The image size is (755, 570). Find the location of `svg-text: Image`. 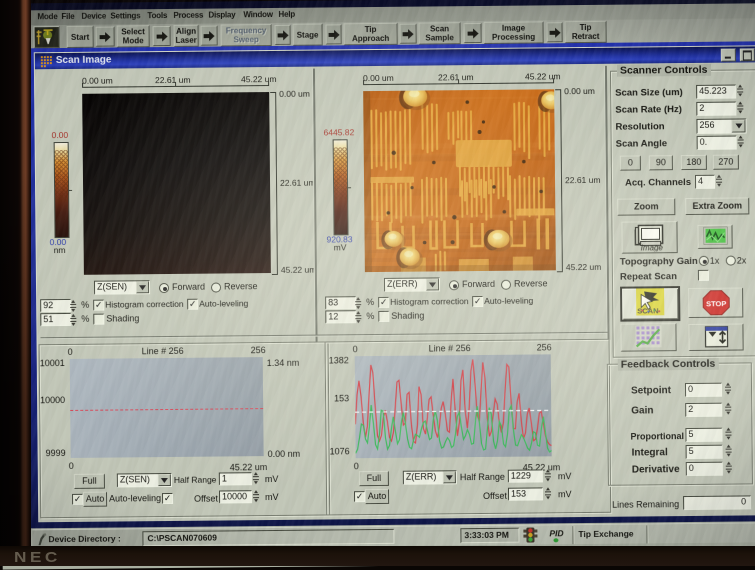

svg-text: Image is located at coordinates (652, 247).